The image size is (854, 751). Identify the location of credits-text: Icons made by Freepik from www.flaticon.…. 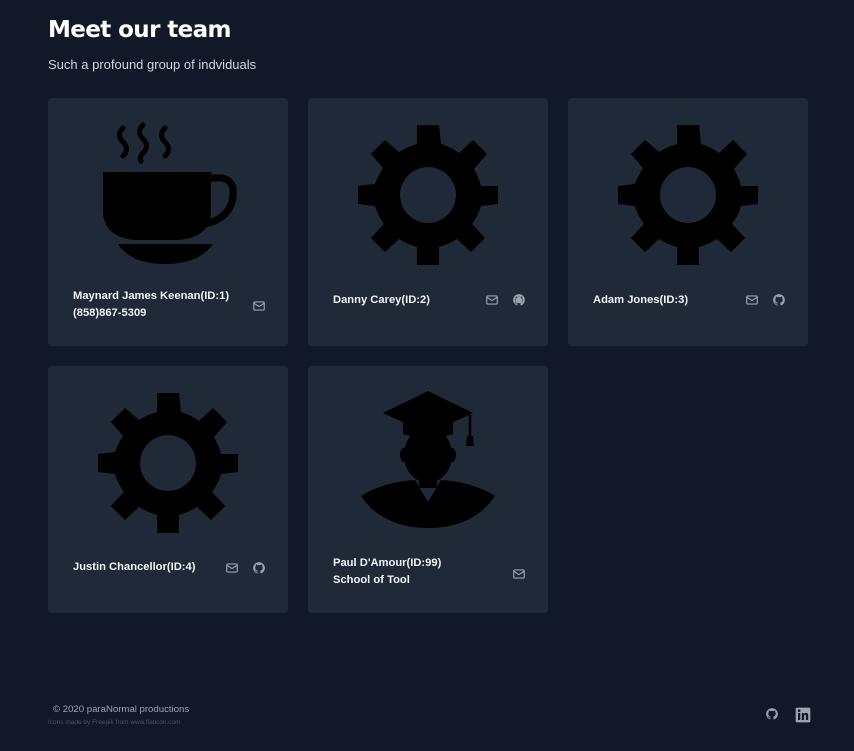
(114, 722).